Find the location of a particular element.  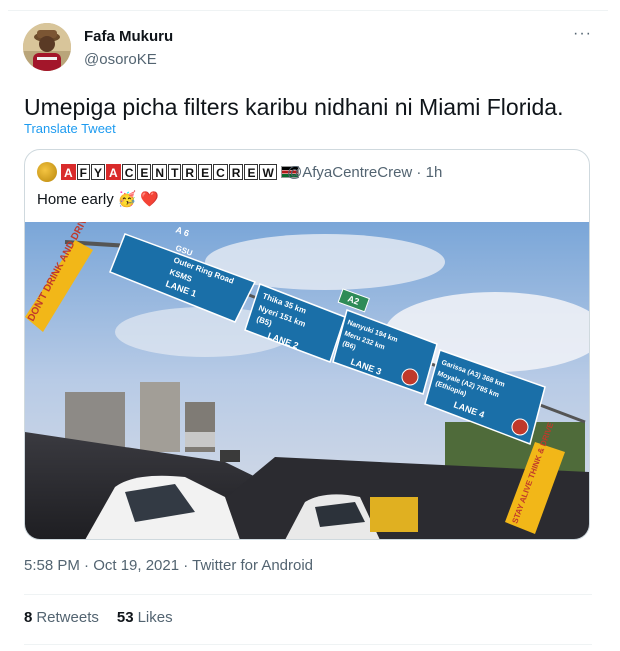

likes-label: Likes is located at coordinates (155, 617).